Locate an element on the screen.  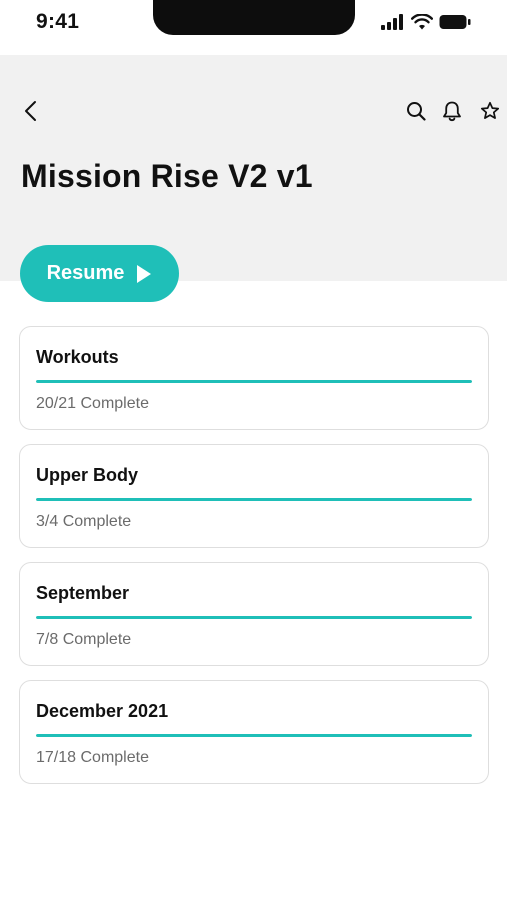
battery-icon is located at coordinates (455, 22).